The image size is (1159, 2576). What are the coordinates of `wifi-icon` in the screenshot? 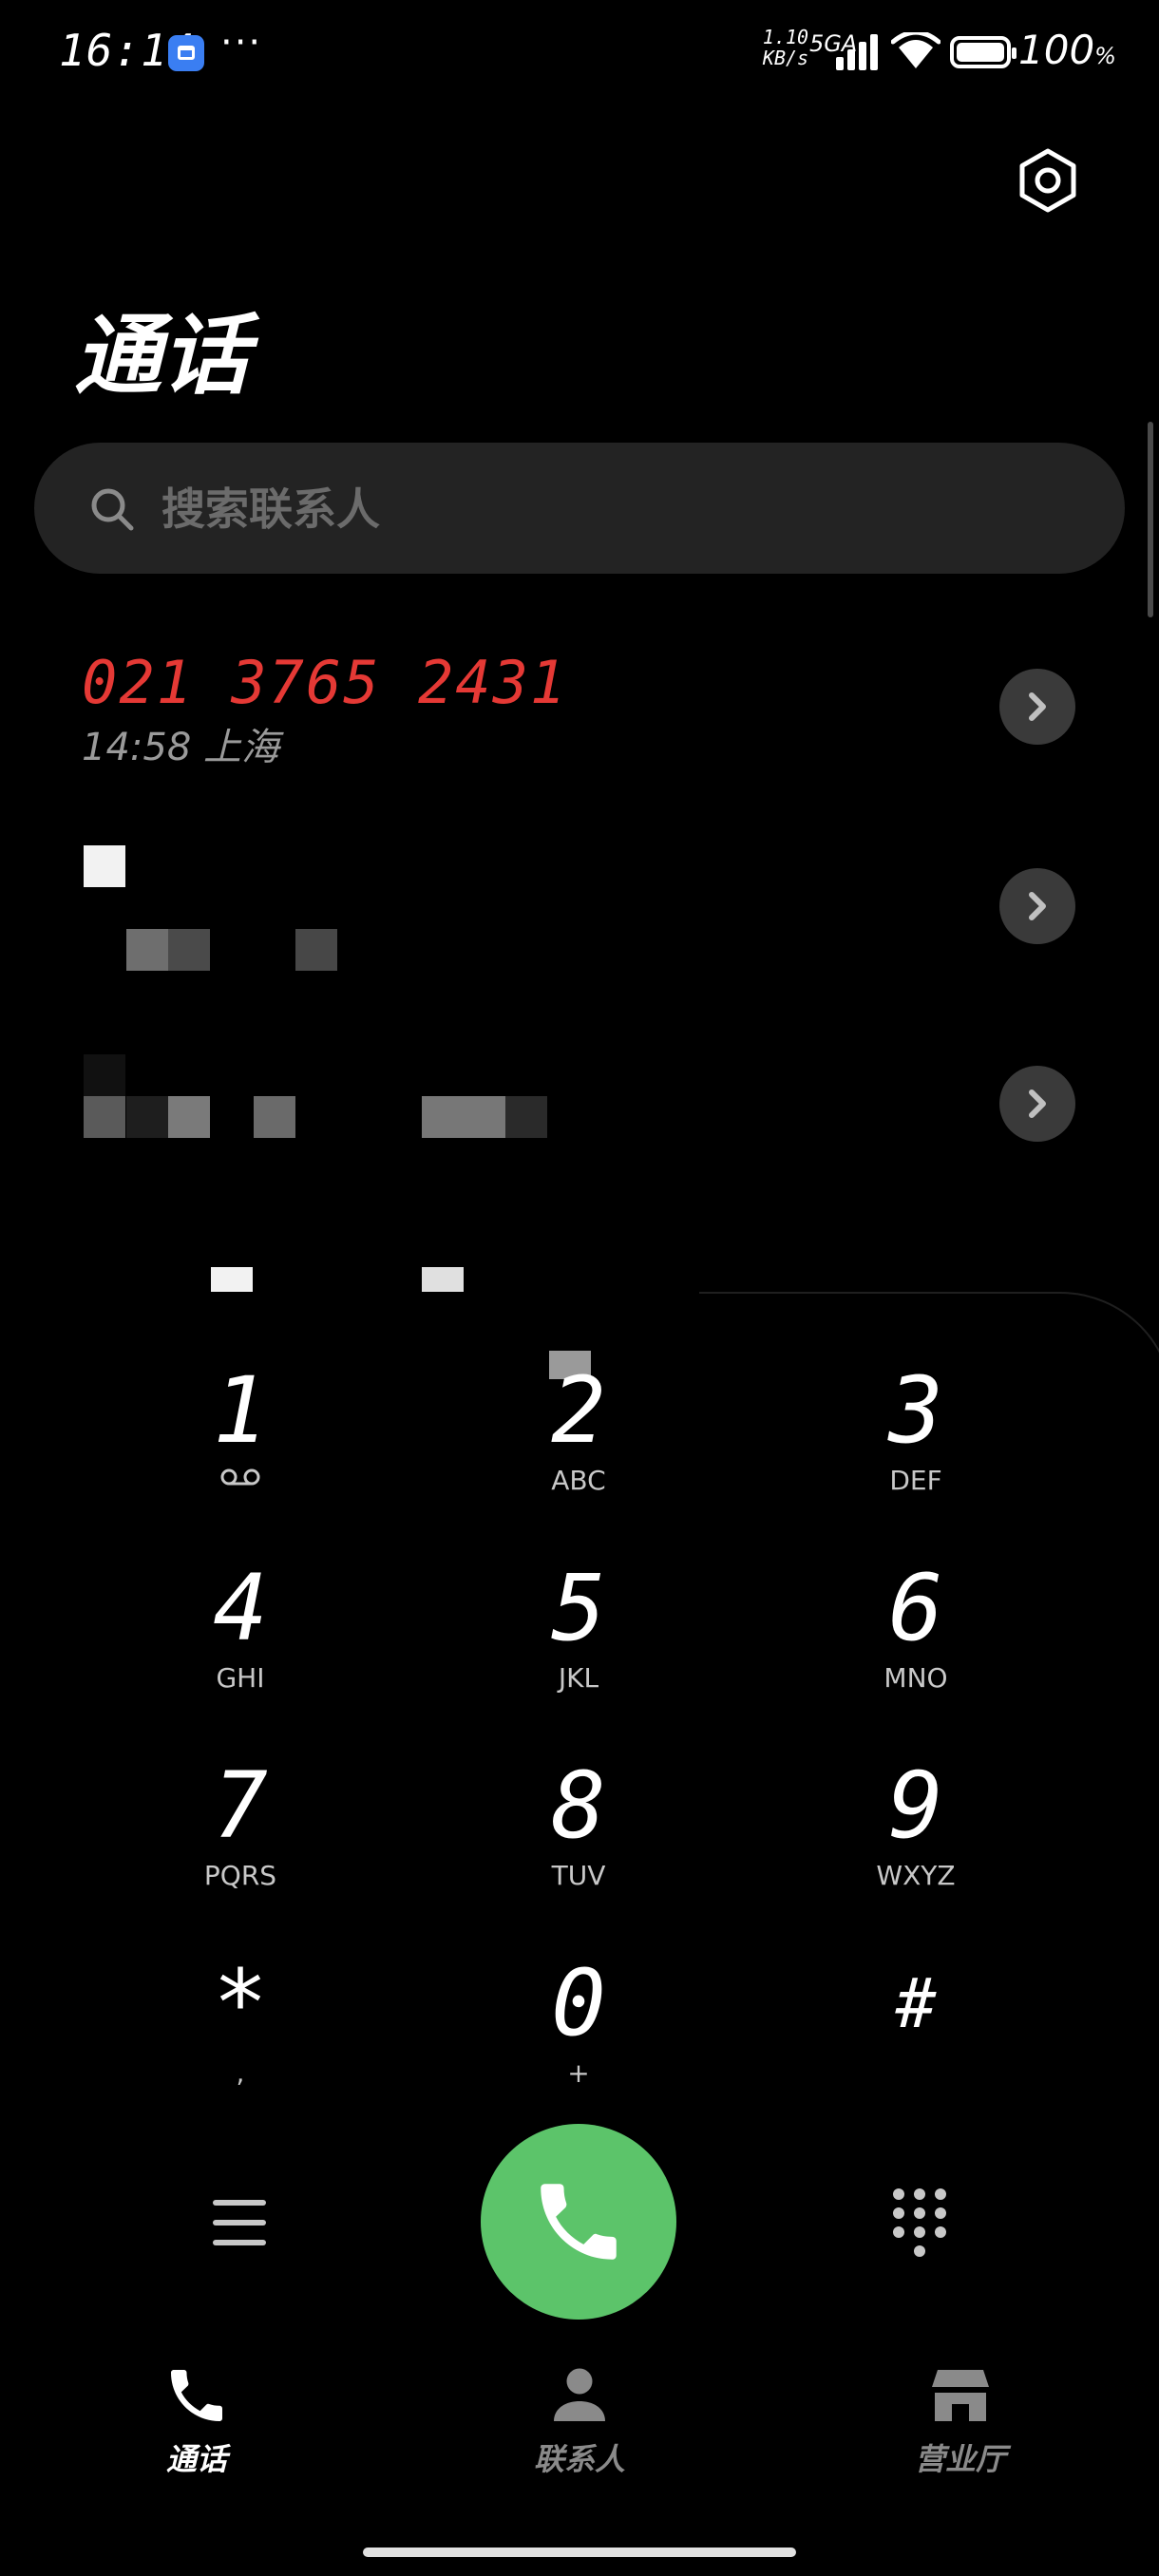 It's located at (915, 50).